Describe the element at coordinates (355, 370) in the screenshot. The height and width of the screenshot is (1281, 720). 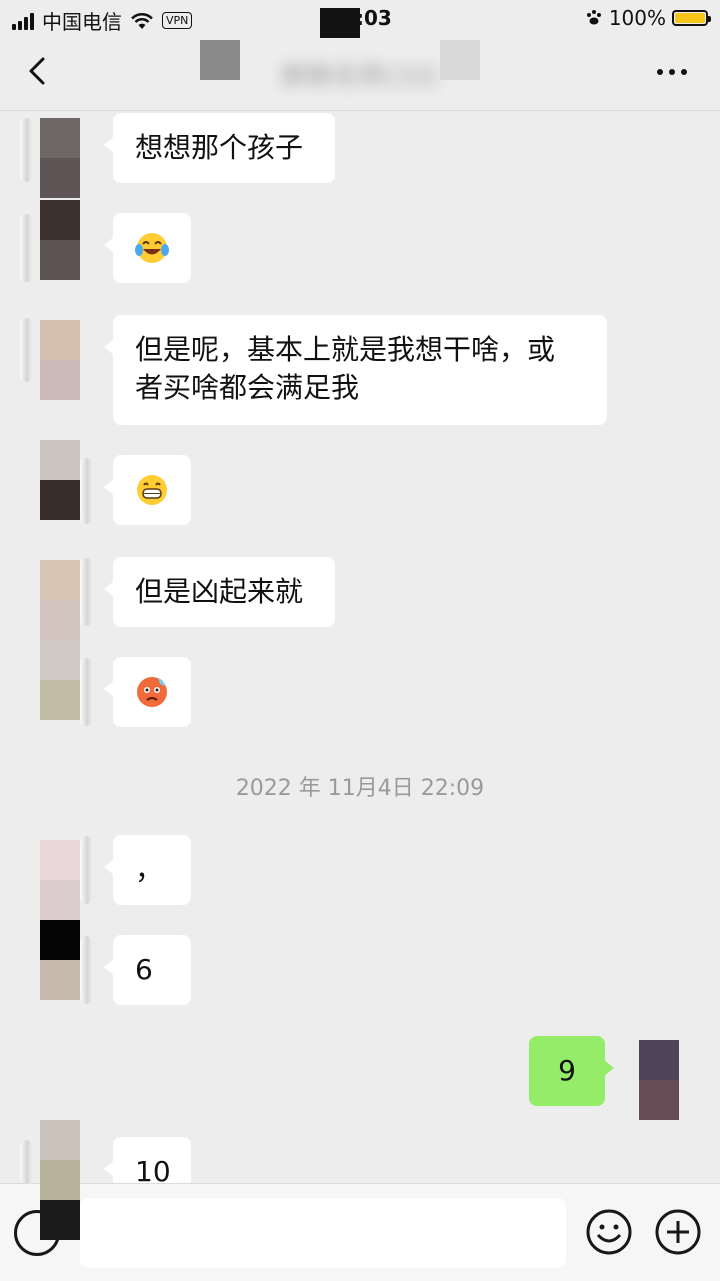
I see `message-bubble: 但是呢，基本上就是我想干啥，或 者买啥都会满足我` at that location.